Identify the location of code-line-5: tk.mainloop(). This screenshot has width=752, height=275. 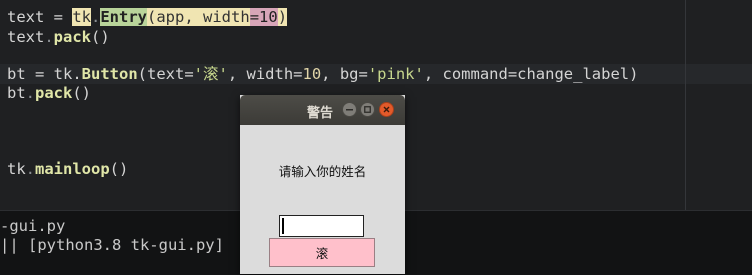
(67, 169).